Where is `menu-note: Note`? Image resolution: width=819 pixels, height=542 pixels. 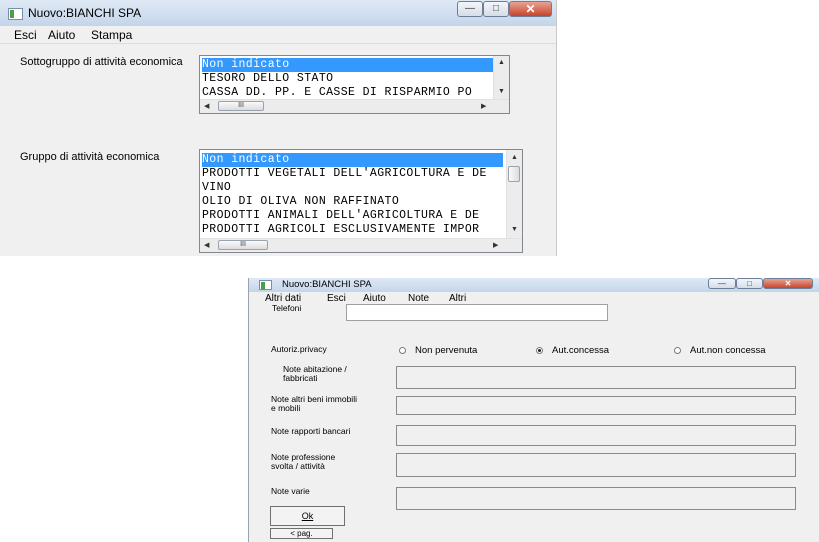 menu-note: Note is located at coordinates (418, 298).